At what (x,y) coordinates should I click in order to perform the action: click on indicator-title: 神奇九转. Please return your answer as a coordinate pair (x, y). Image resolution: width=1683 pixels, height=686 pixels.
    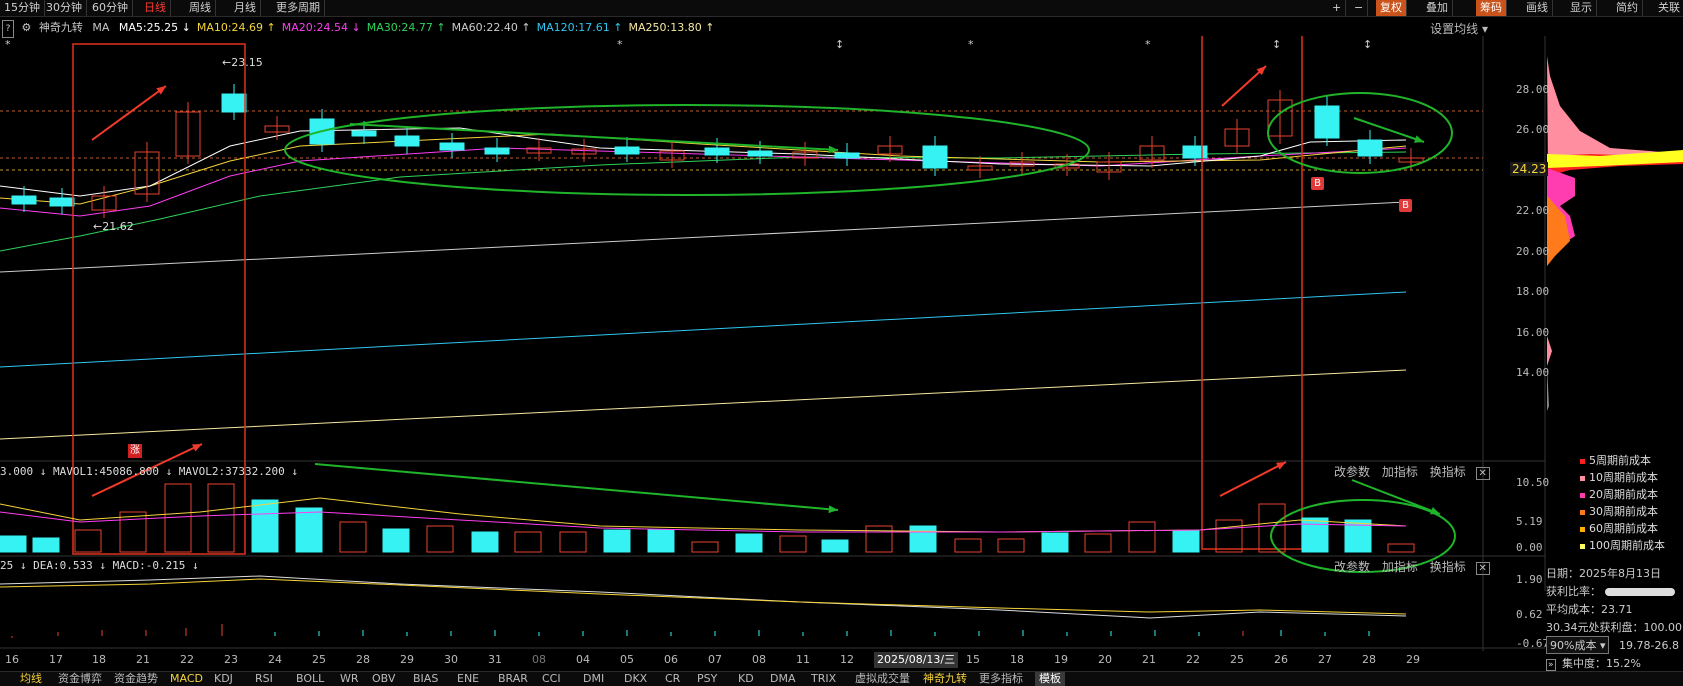
    Looking at the image, I should click on (60, 27).